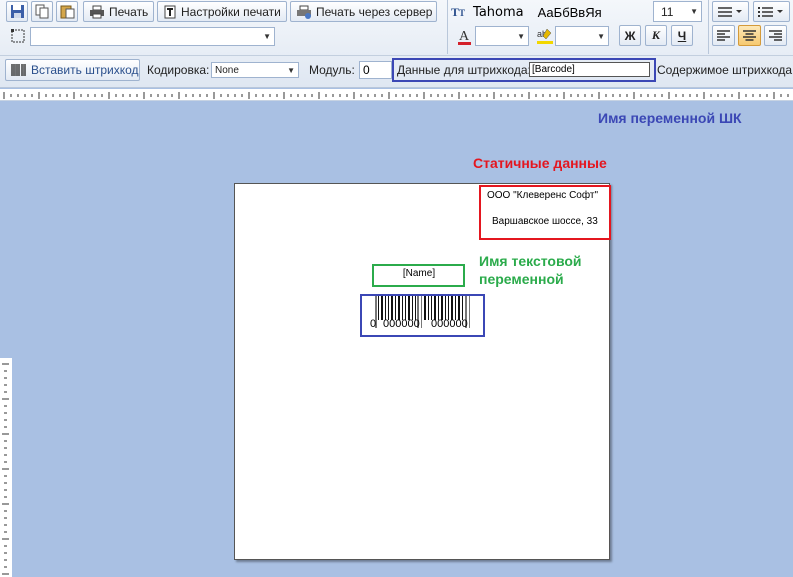  I want to click on print-label: Печать, so click(129, 11).